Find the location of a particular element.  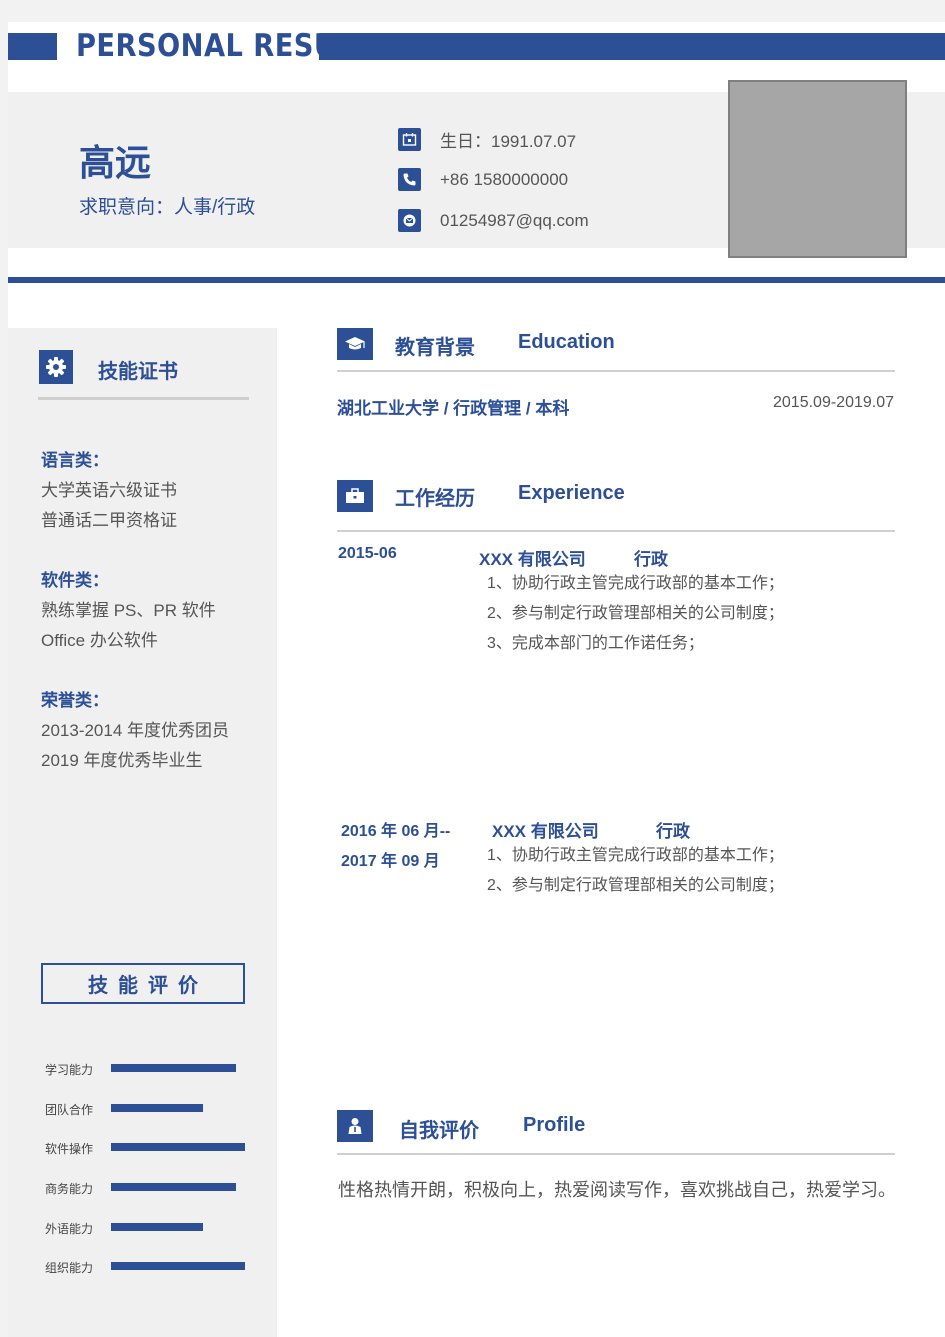

skill-label: 商务能力 is located at coordinates (69, 1189).